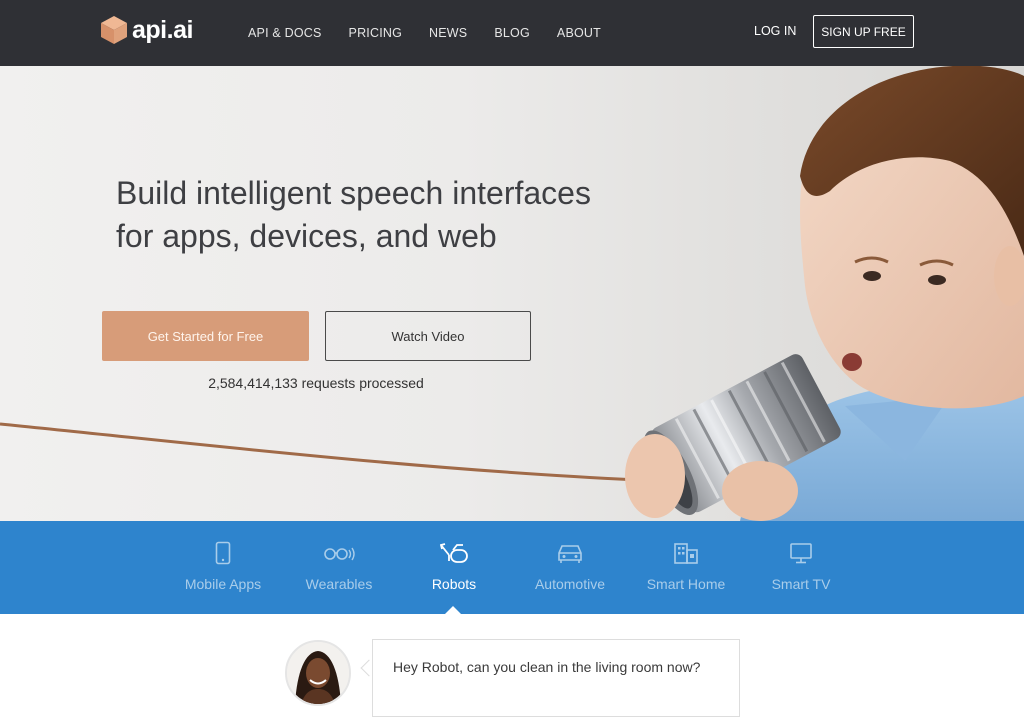  Describe the element at coordinates (223, 567) in the screenshot. I see `tab-mobile-apps: Mobile Apps` at that location.